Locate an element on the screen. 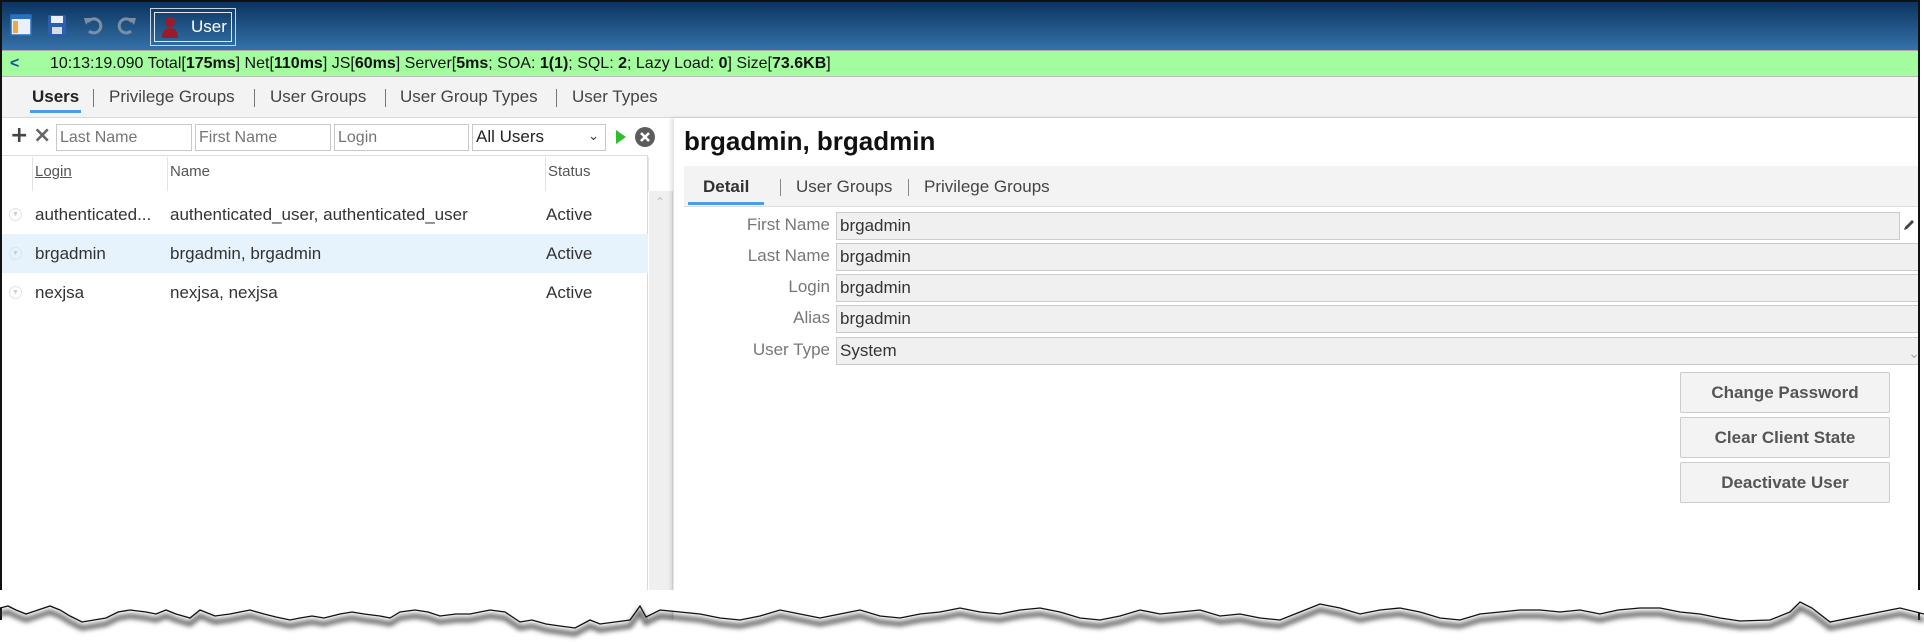 This screenshot has height=642, width=1924. save-icon is located at coordinates (57, 25).